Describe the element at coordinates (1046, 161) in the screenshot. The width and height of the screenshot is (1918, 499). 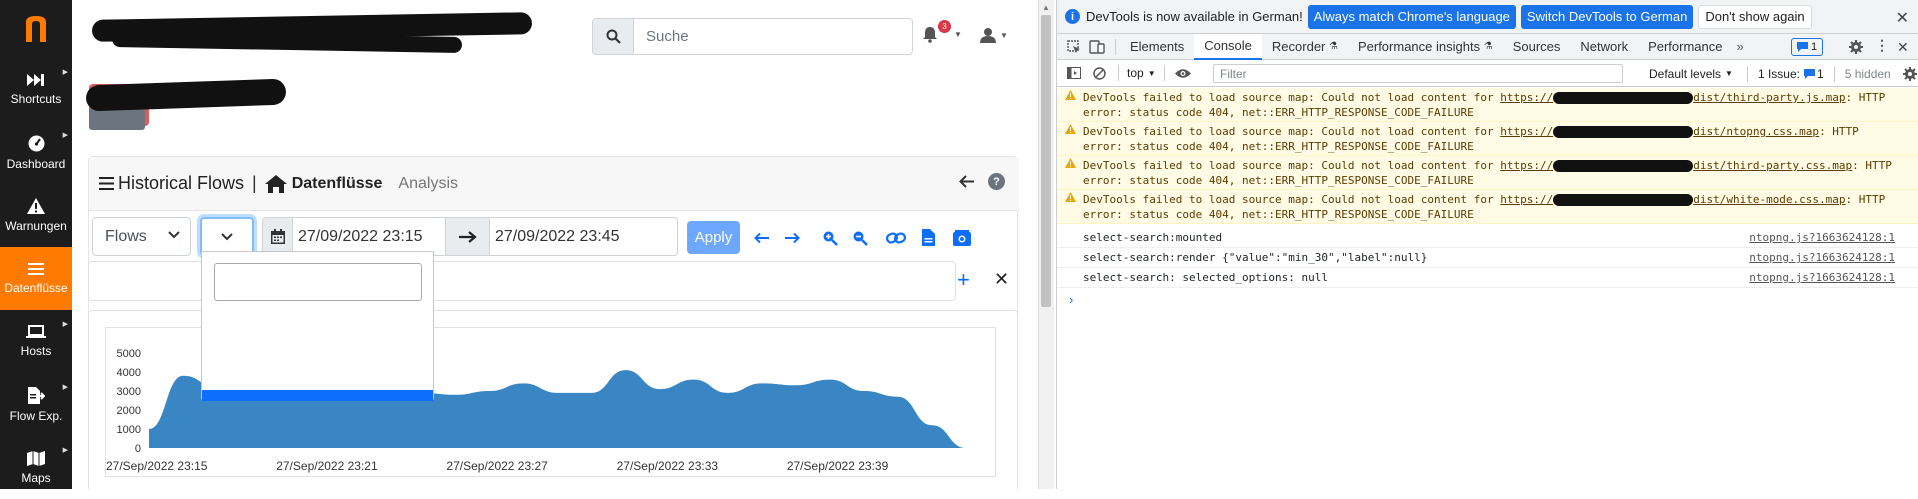
I see `page-scrollbar-thumb` at that location.